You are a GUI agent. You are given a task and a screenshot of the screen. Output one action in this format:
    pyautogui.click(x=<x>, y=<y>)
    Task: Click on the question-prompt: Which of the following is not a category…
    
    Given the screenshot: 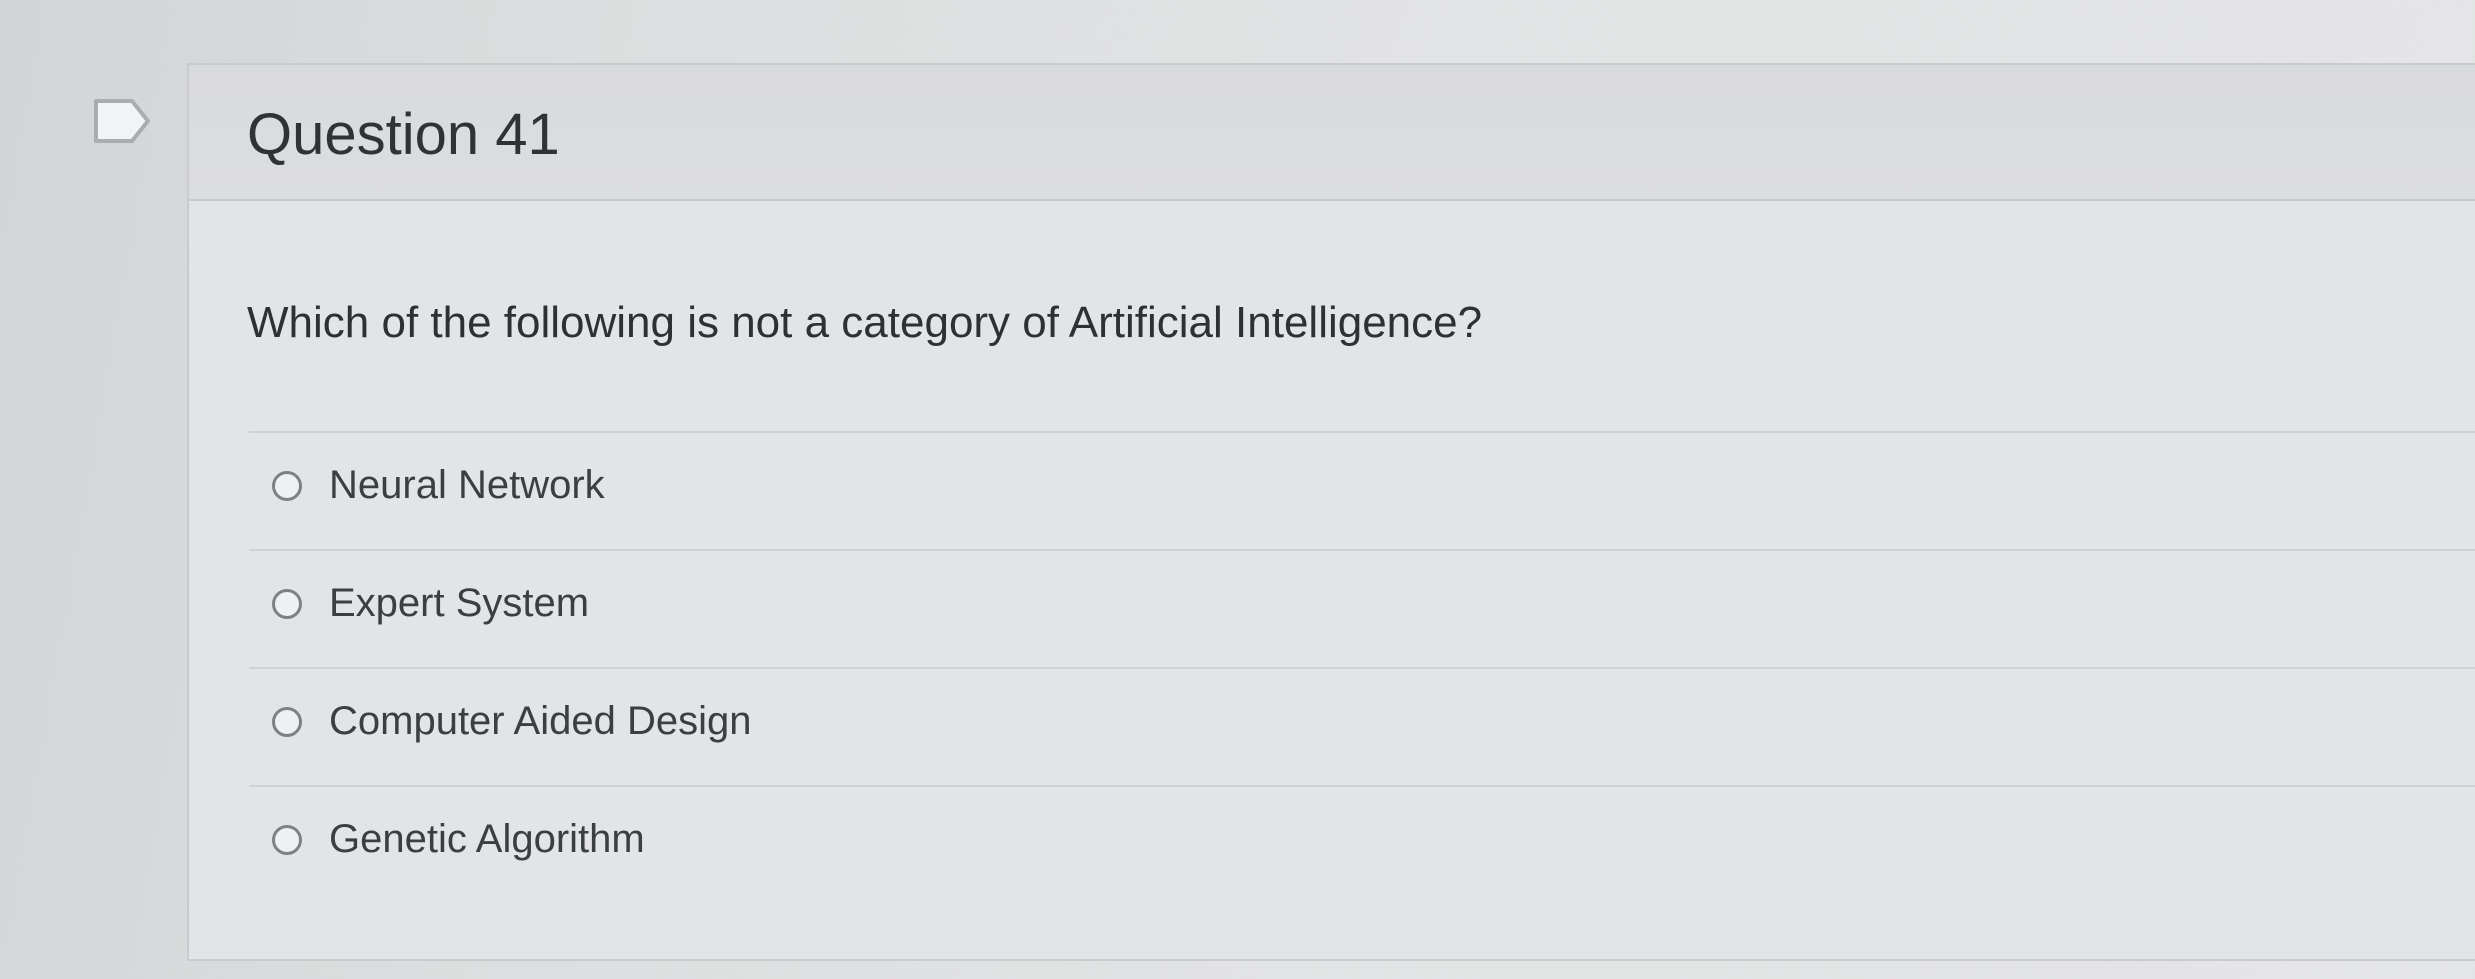 What is the action you would take?
    pyautogui.click(x=865, y=322)
    